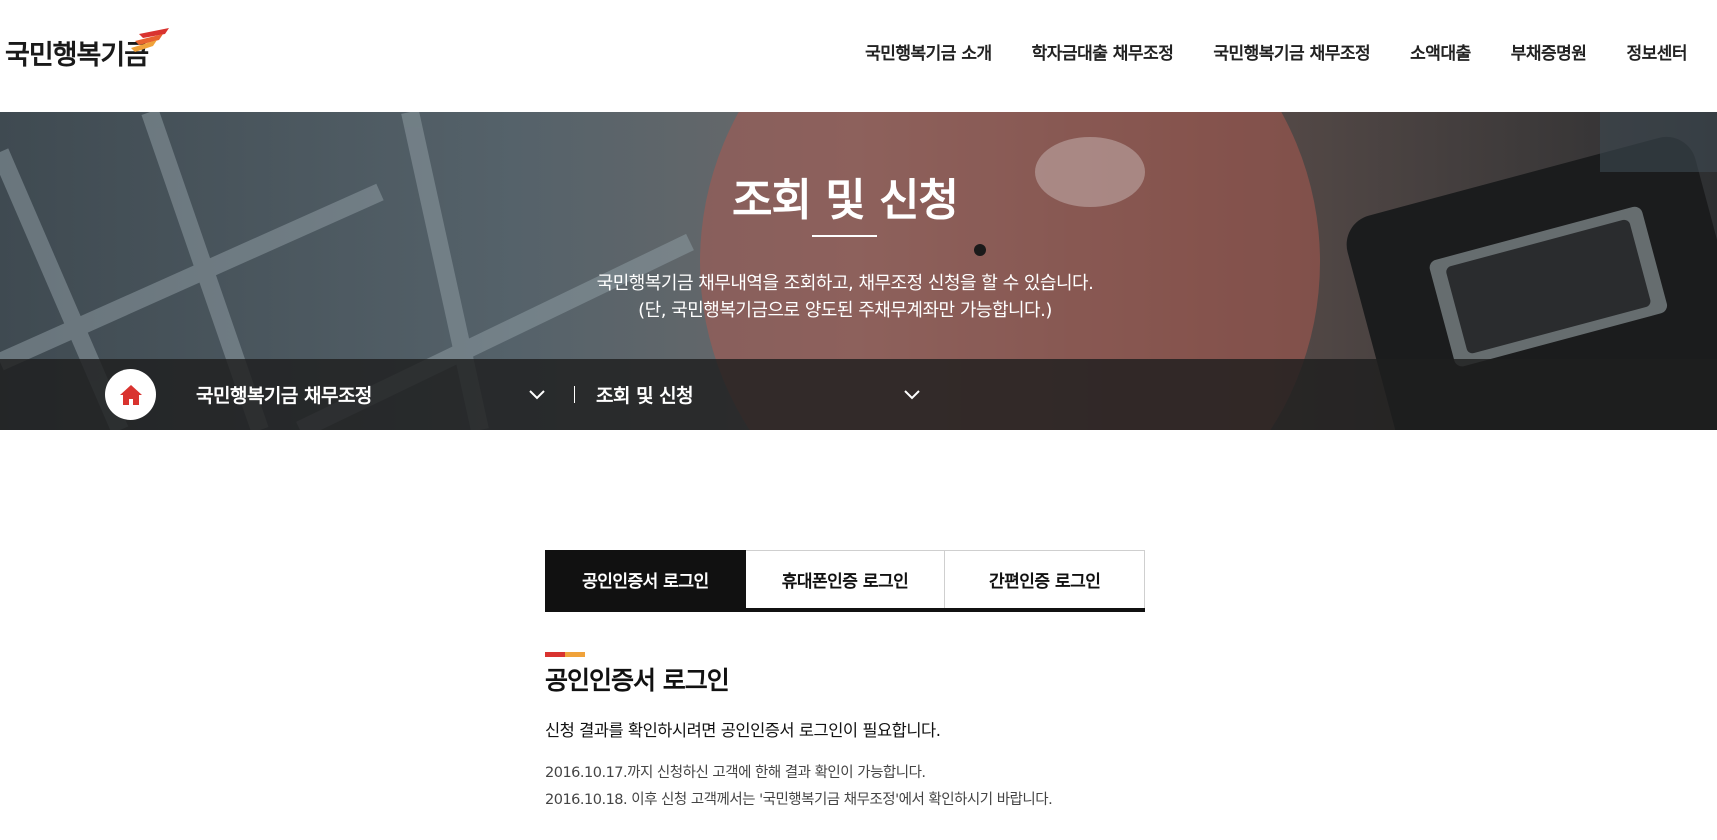 Image resolution: width=1717 pixels, height=840 pixels. I want to click on breadcrumb: 국민행복기금 채무조정 조회 및 신청, so click(858, 394).